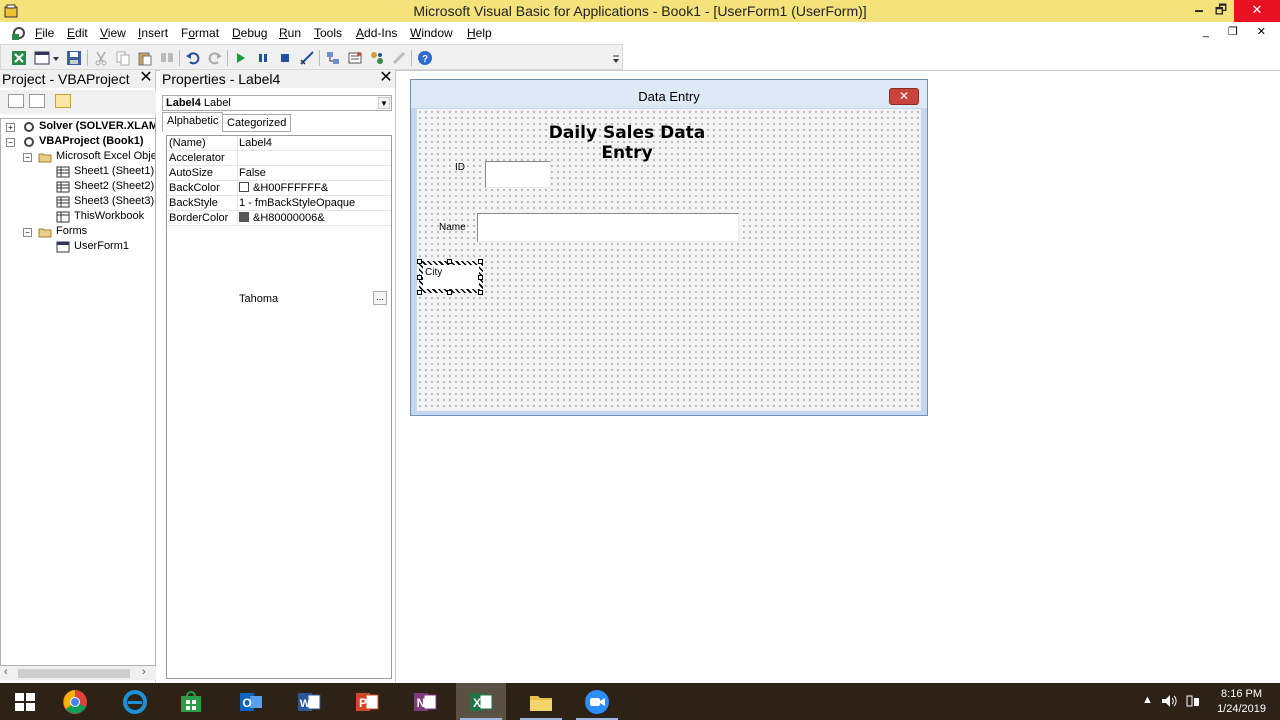 Image resolution: width=1280 pixels, height=720 pixels. I want to click on project-panel-close-icon: ✕, so click(146, 78).